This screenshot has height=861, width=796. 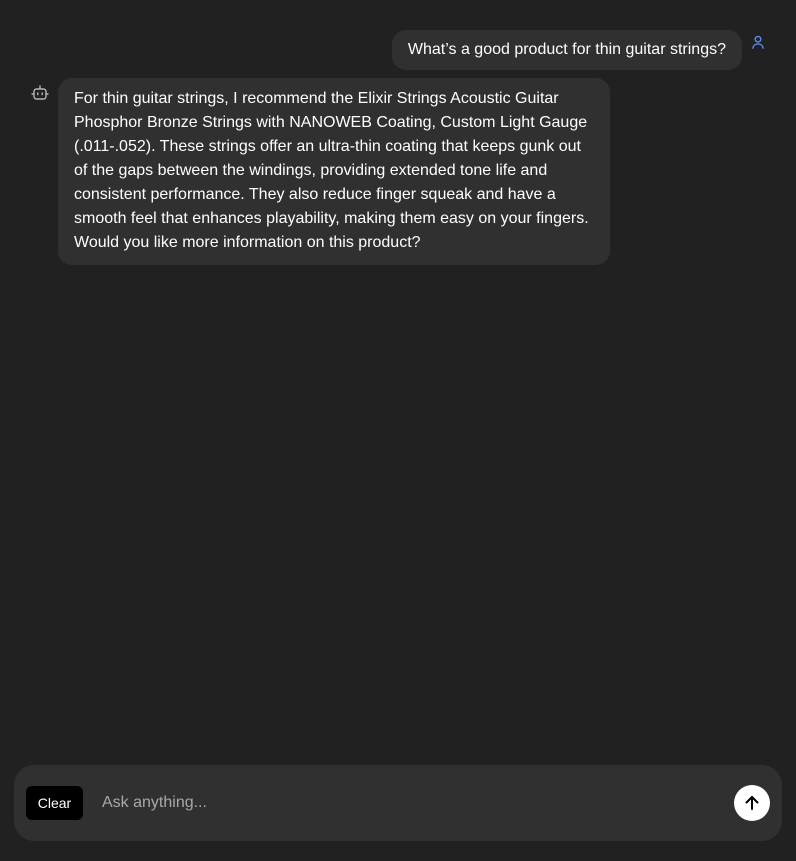 I want to click on send-button, so click(x=752, y=803).